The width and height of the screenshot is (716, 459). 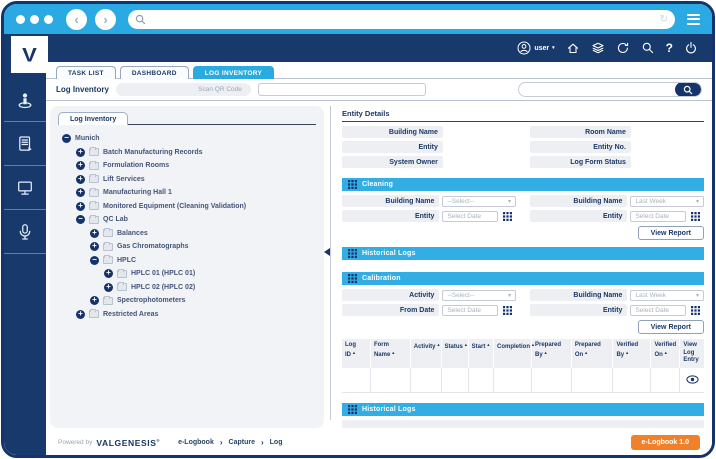 I want to click on column-header: Status, so click(x=455, y=353).